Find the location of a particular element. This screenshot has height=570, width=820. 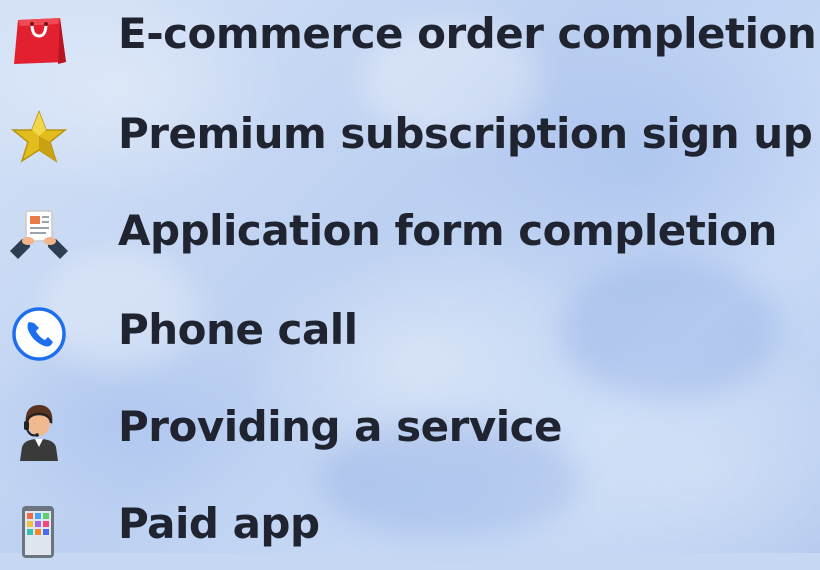

item-label: Providing a service is located at coordinates (340, 426).